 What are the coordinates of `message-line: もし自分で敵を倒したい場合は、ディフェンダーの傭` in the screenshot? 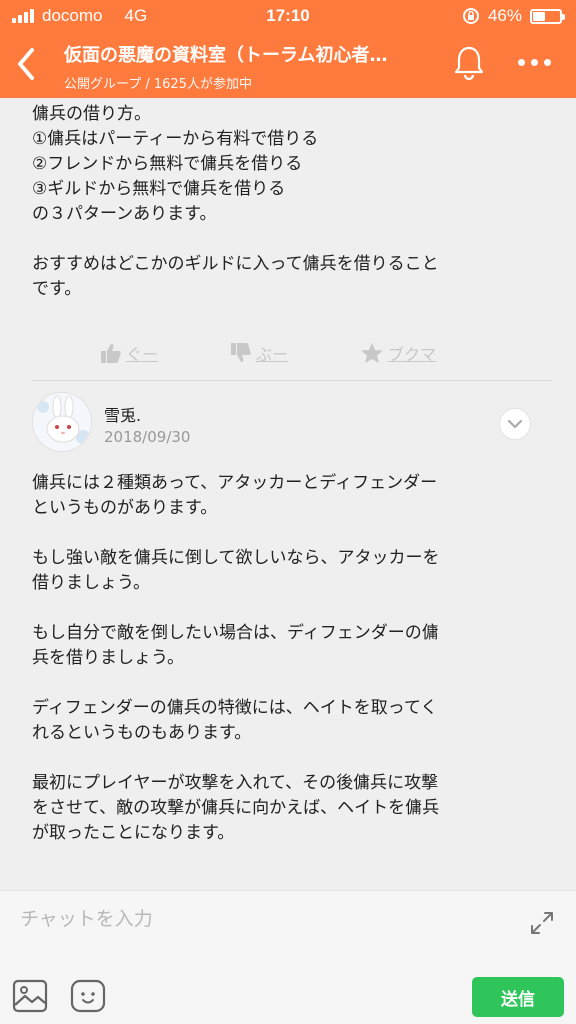 It's located at (235, 633).